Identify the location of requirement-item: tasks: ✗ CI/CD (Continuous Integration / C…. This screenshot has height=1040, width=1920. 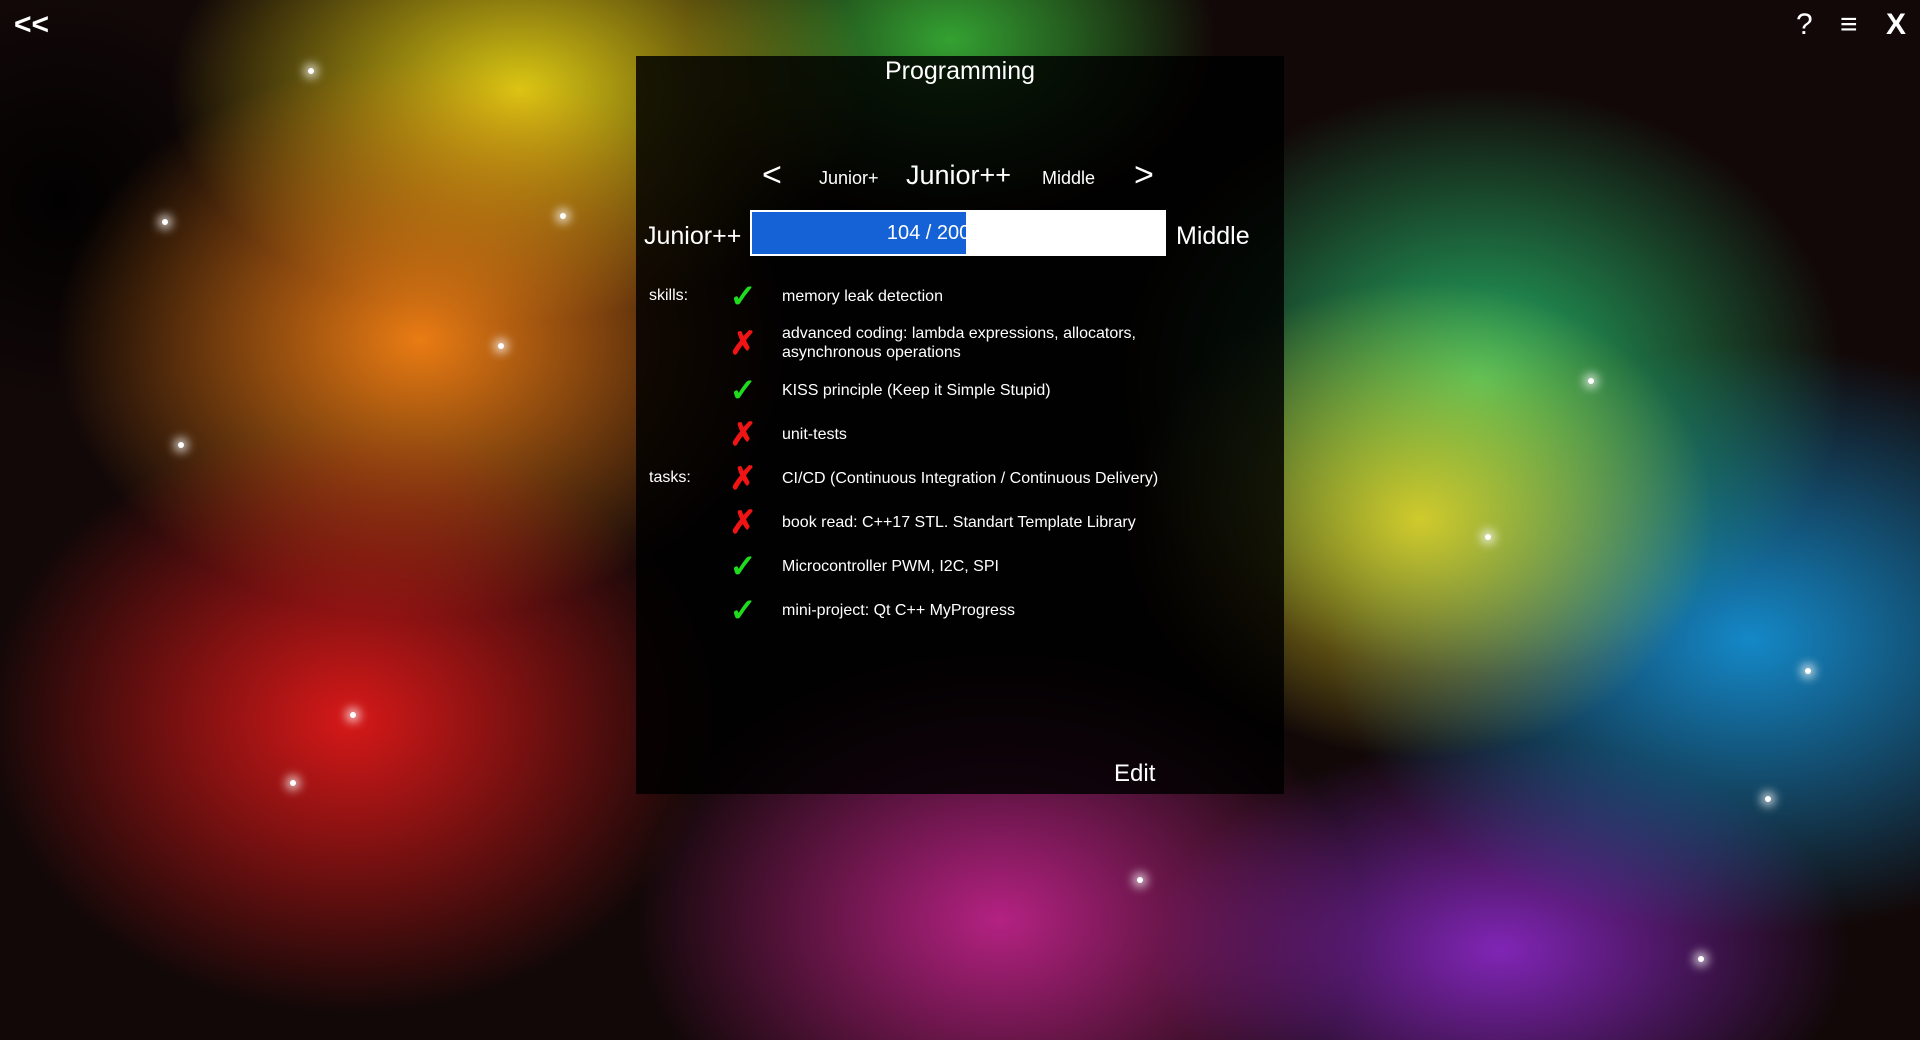
(960, 478).